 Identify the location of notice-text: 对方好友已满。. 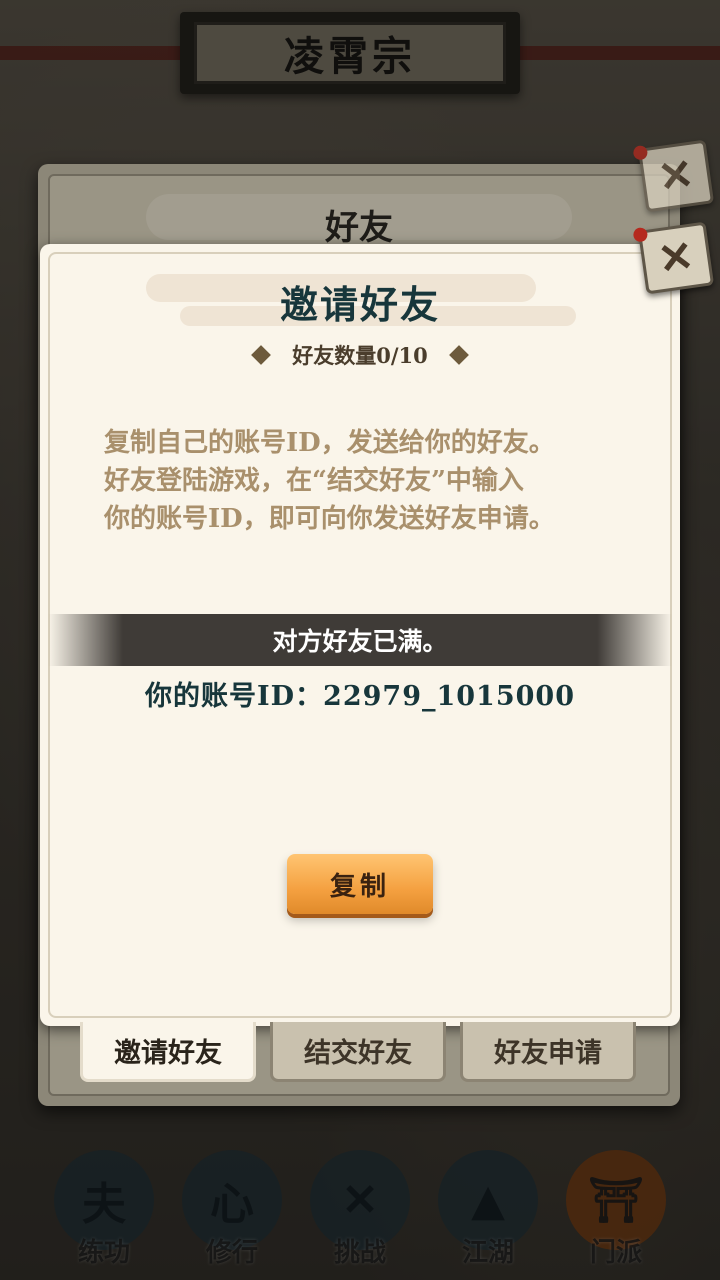
(360, 641).